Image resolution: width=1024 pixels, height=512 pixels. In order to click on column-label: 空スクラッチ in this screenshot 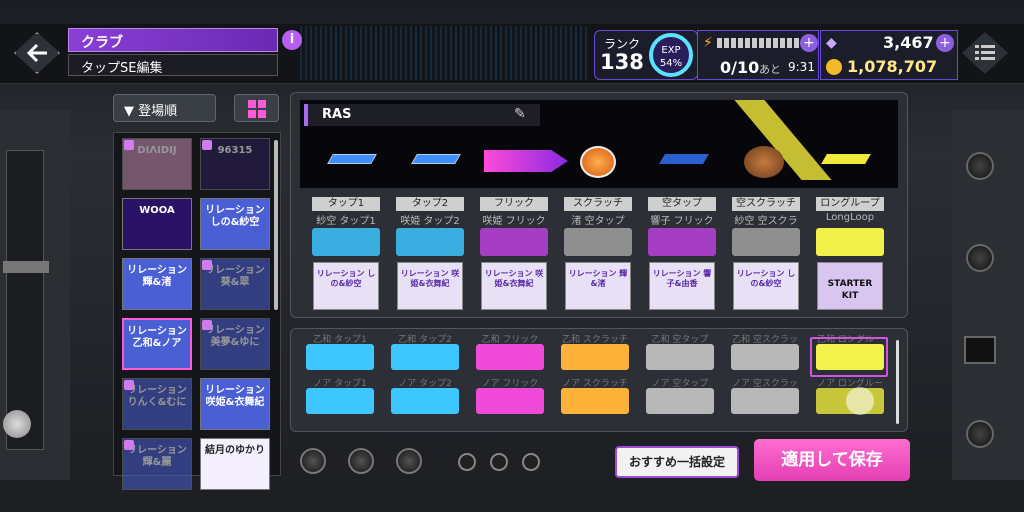, I will do `click(766, 204)`.